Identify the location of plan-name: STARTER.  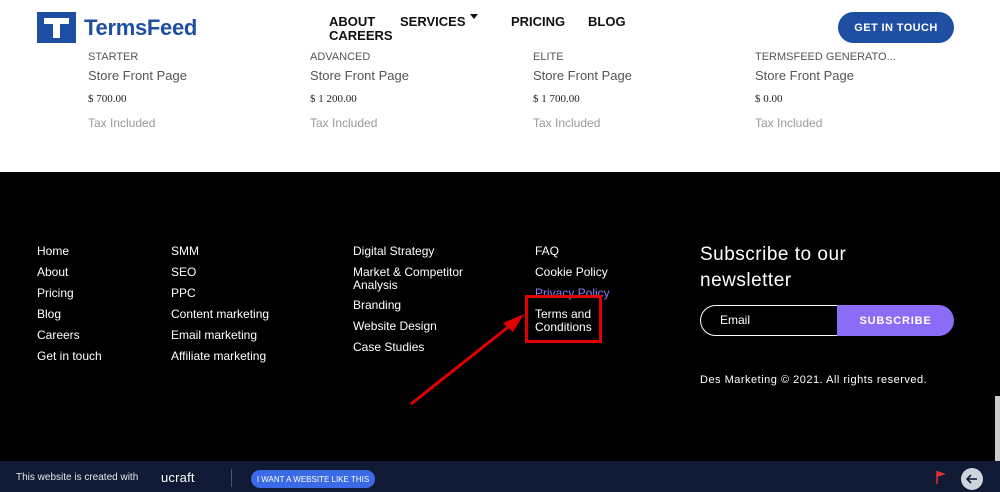
(113, 57).